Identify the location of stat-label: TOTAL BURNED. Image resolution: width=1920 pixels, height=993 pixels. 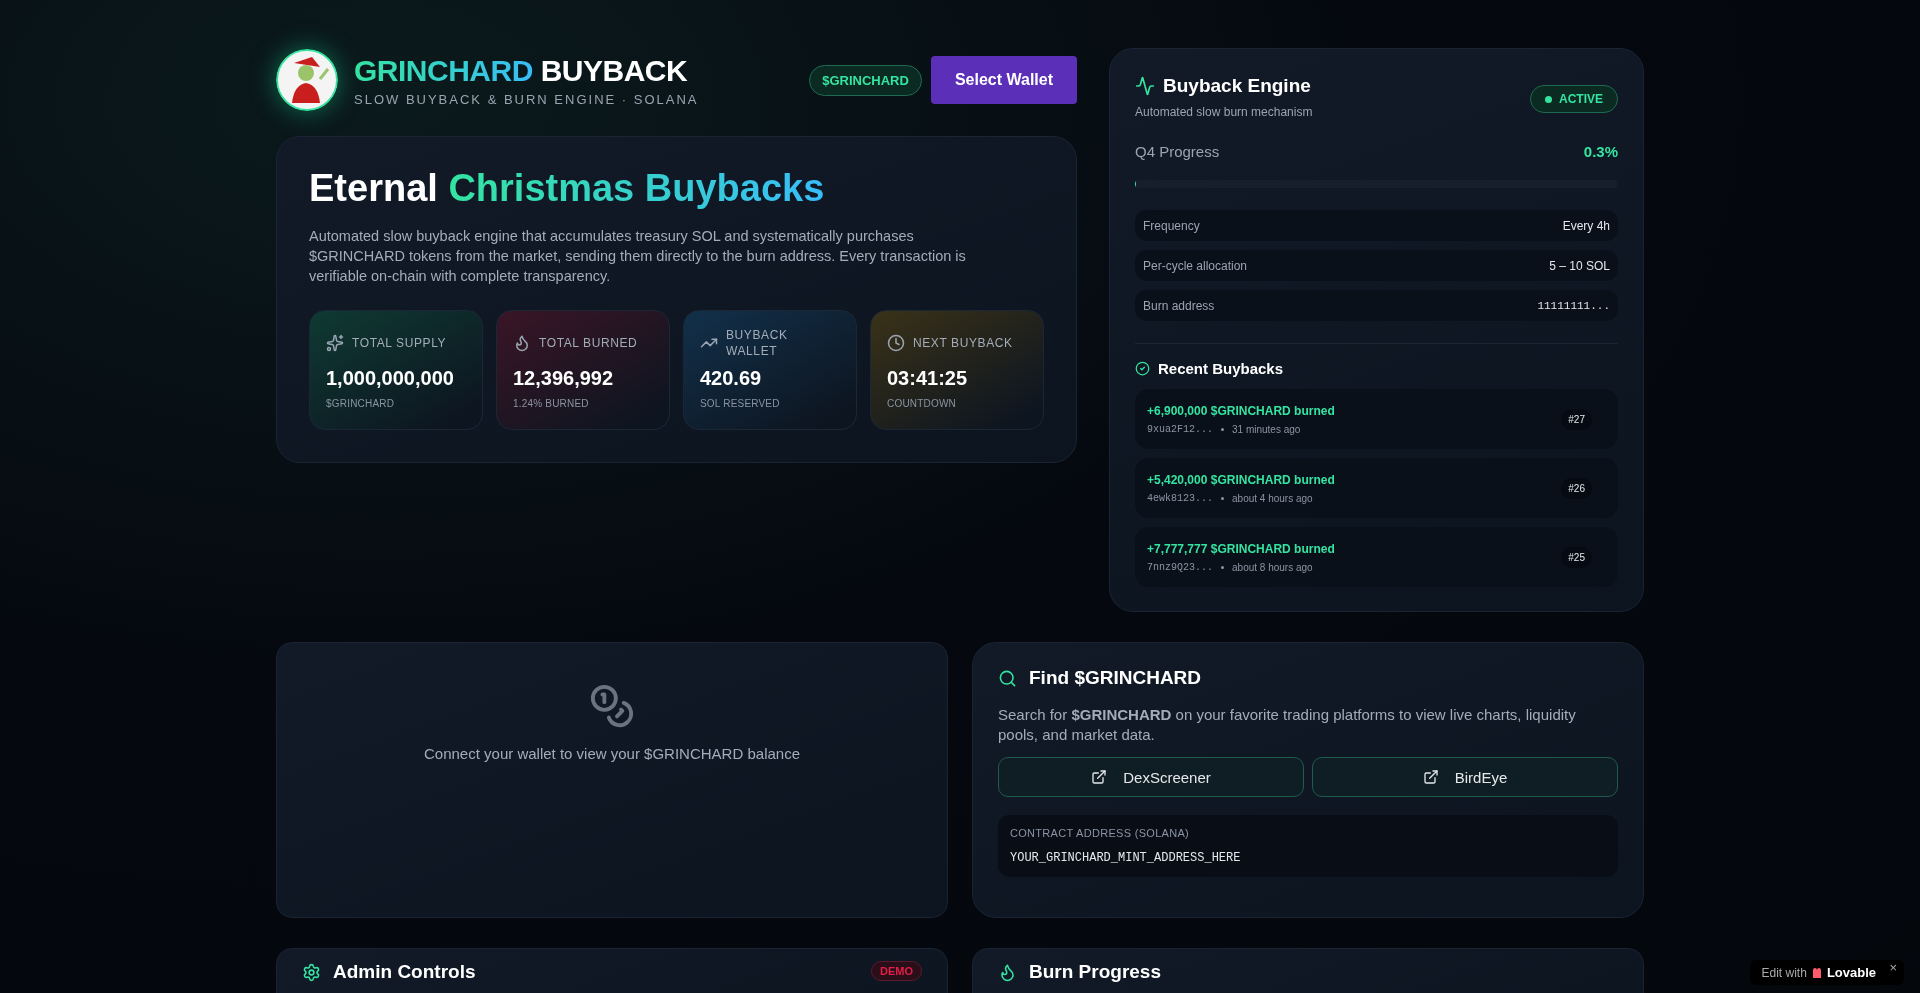
(588, 343).